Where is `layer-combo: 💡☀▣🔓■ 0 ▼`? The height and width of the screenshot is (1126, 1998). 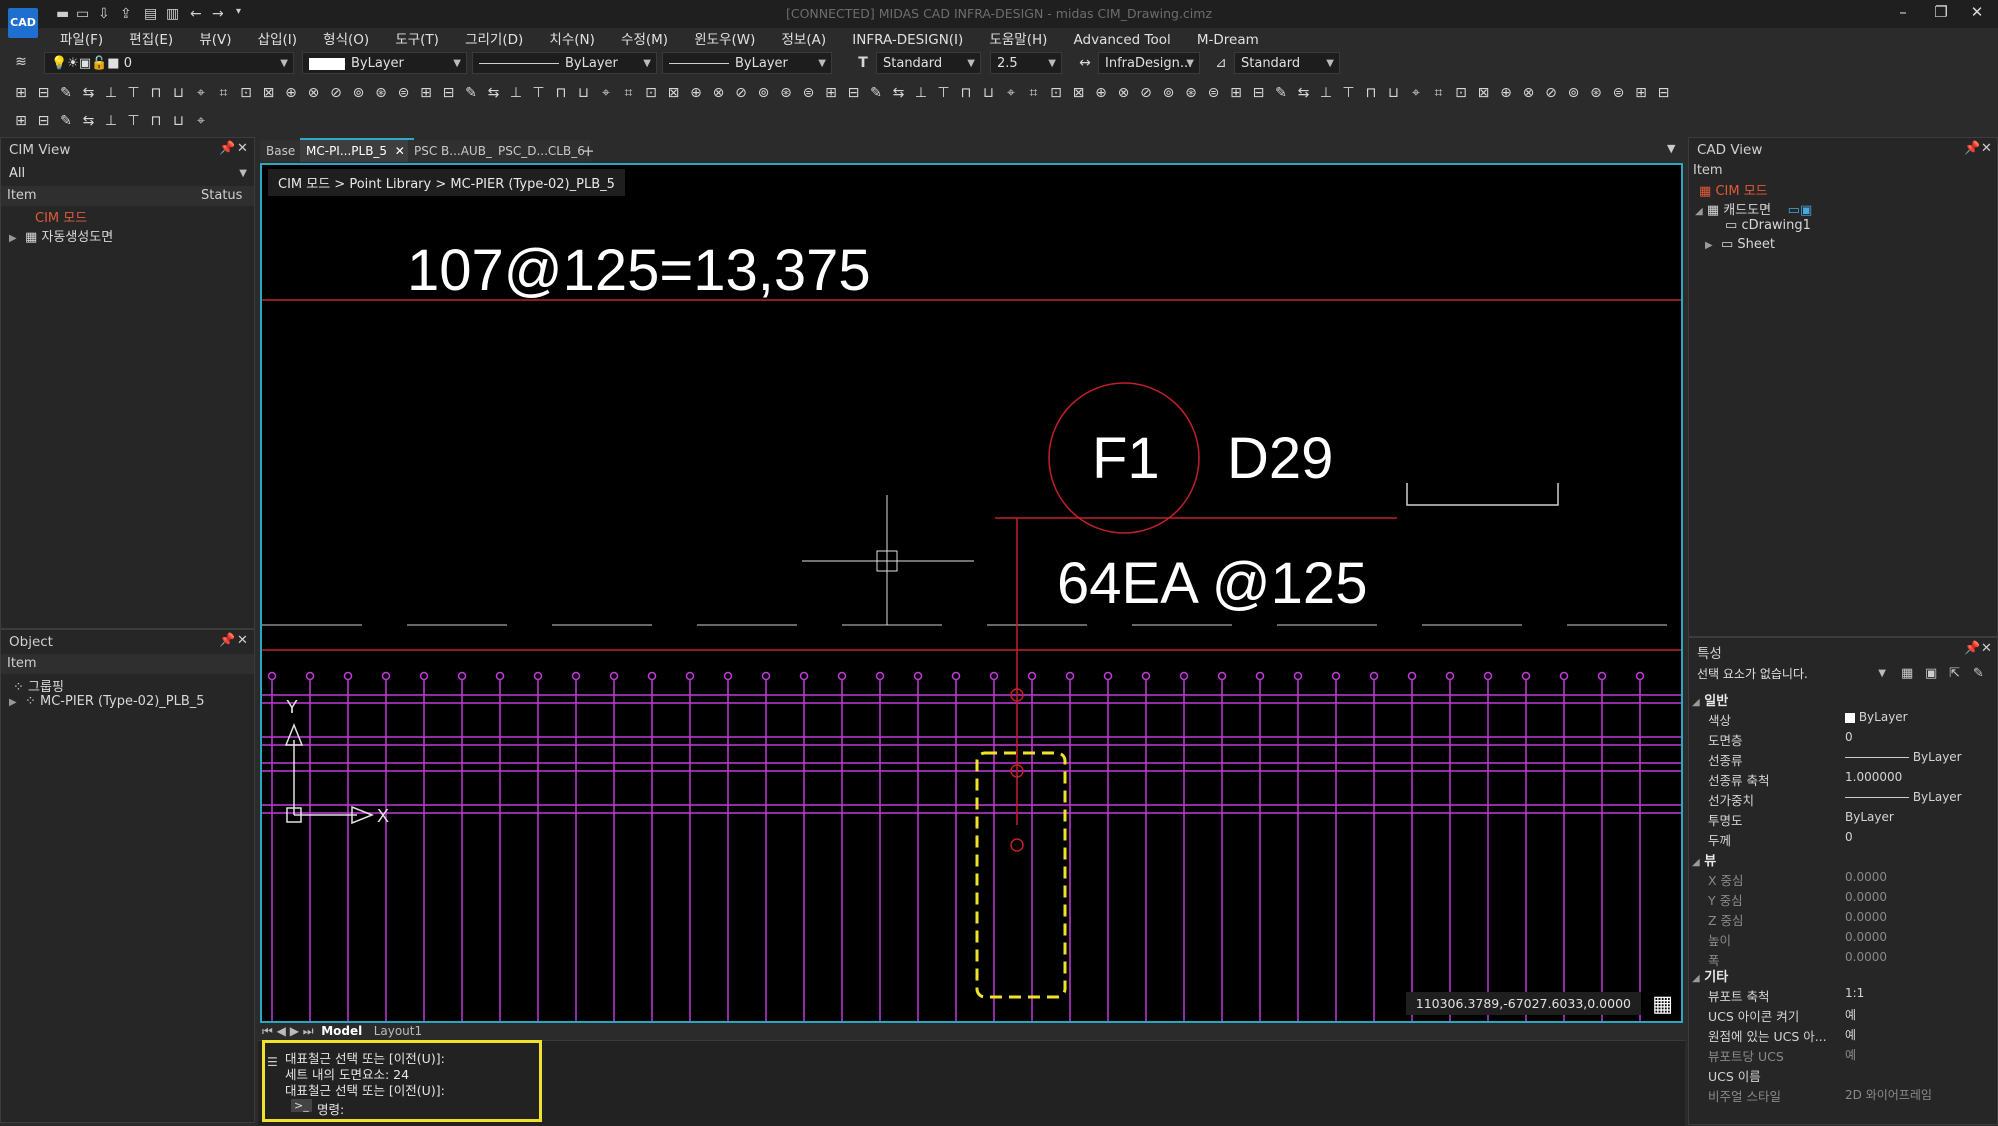
layer-combo: 💡☀▣🔓■ 0 ▼ is located at coordinates (169, 63).